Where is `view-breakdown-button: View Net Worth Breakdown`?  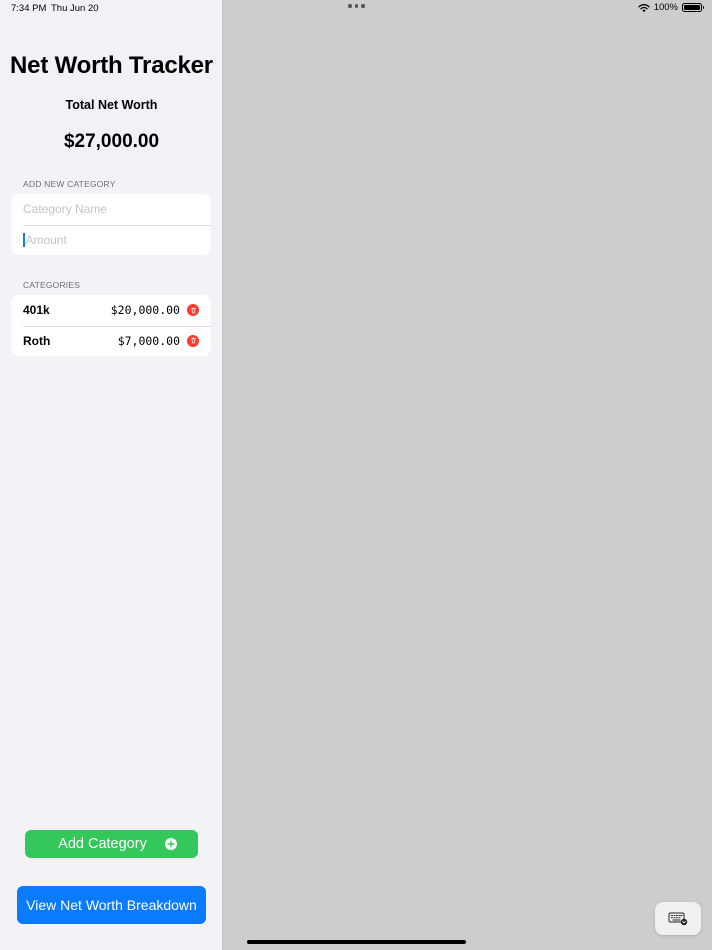 view-breakdown-button: View Net Worth Breakdown is located at coordinates (111, 905).